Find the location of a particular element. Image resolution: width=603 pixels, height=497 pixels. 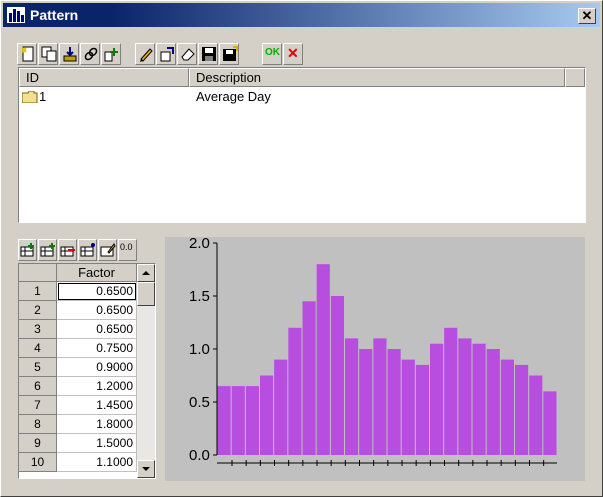

delete-row-button is located at coordinates (67, 250).